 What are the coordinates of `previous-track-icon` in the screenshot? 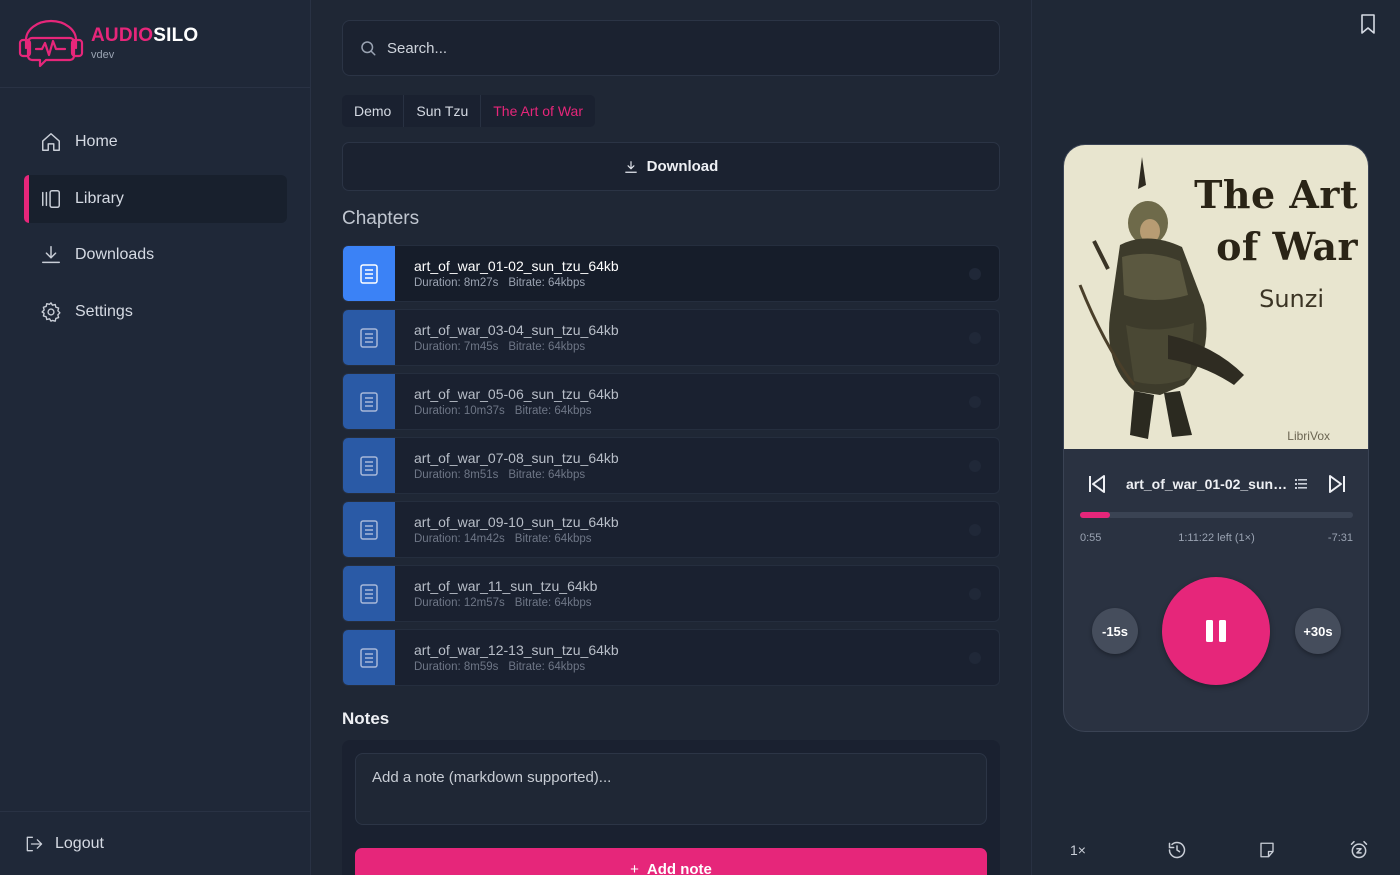 It's located at (1097, 484).